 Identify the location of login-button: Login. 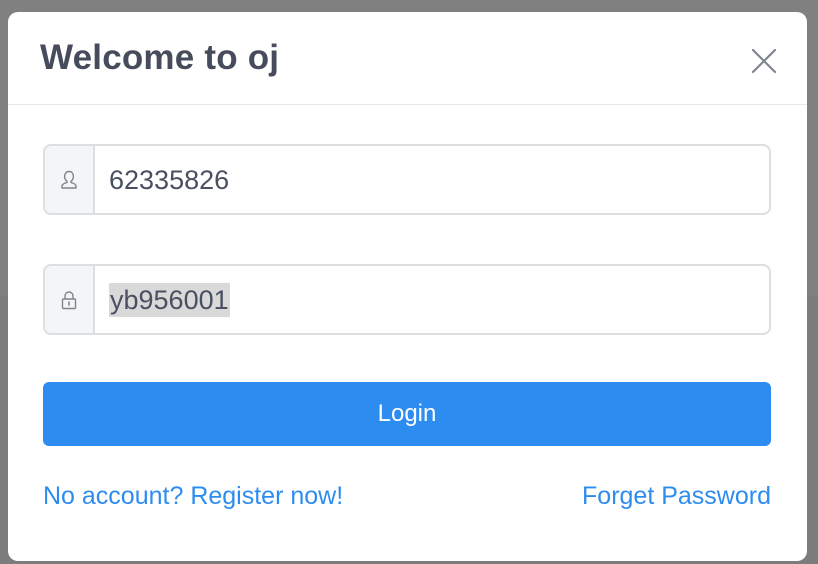
(407, 414).